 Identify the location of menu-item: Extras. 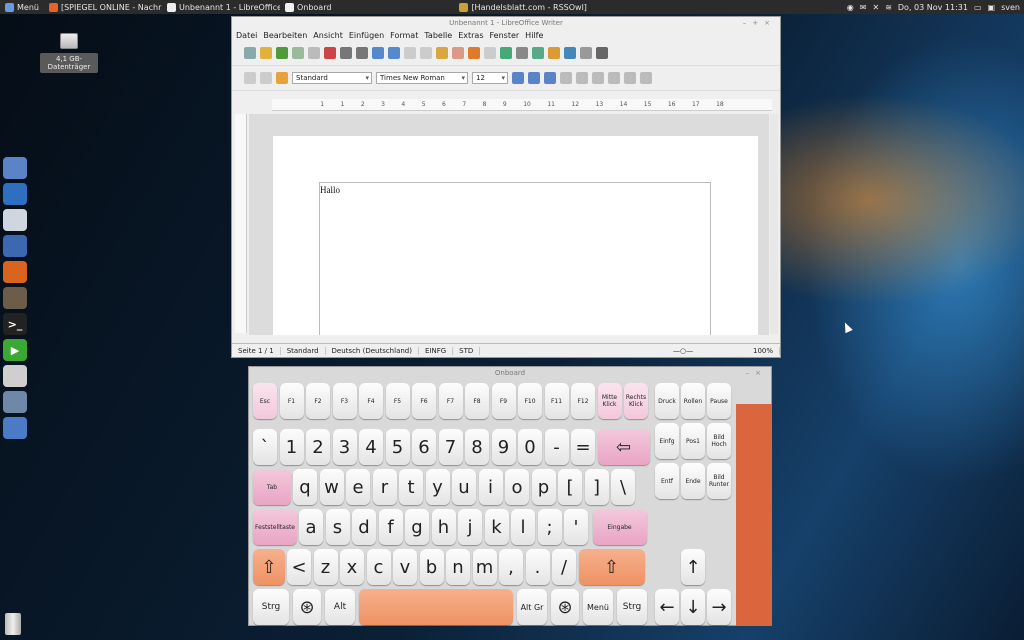
(470, 35).